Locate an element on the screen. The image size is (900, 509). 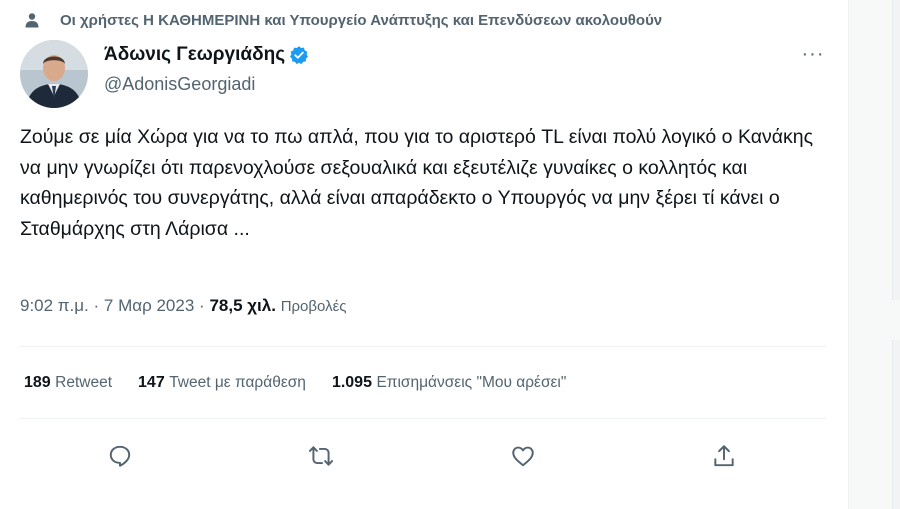
more-options-button: ··· is located at coordinates (813, 57).